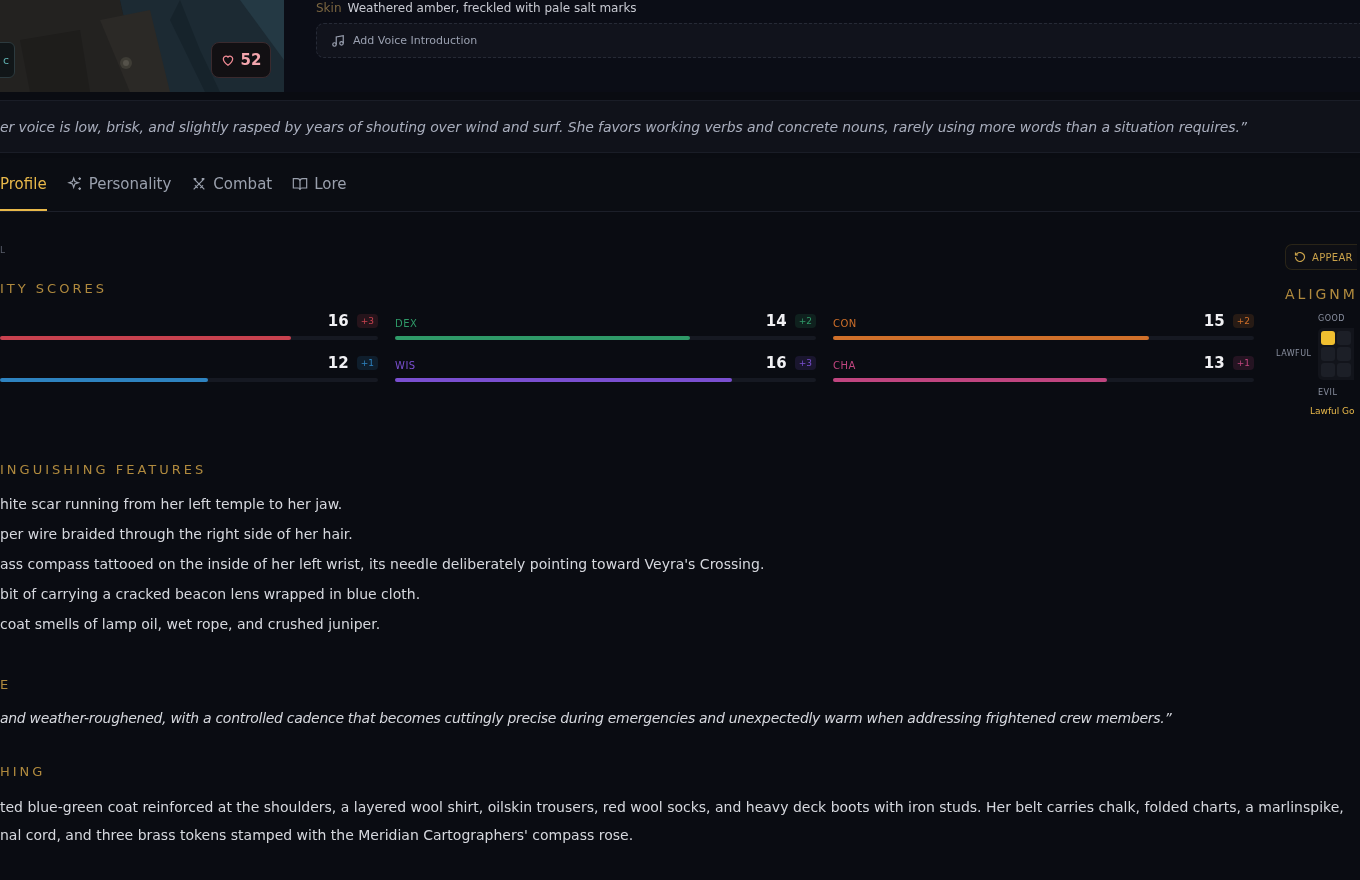 The height and width of the screenshot is (880, 1360). What do you see at coordinates (1328, 393) in the screenshot?
I see `axis-label: EVIL` at bounding box center [1328, 393].